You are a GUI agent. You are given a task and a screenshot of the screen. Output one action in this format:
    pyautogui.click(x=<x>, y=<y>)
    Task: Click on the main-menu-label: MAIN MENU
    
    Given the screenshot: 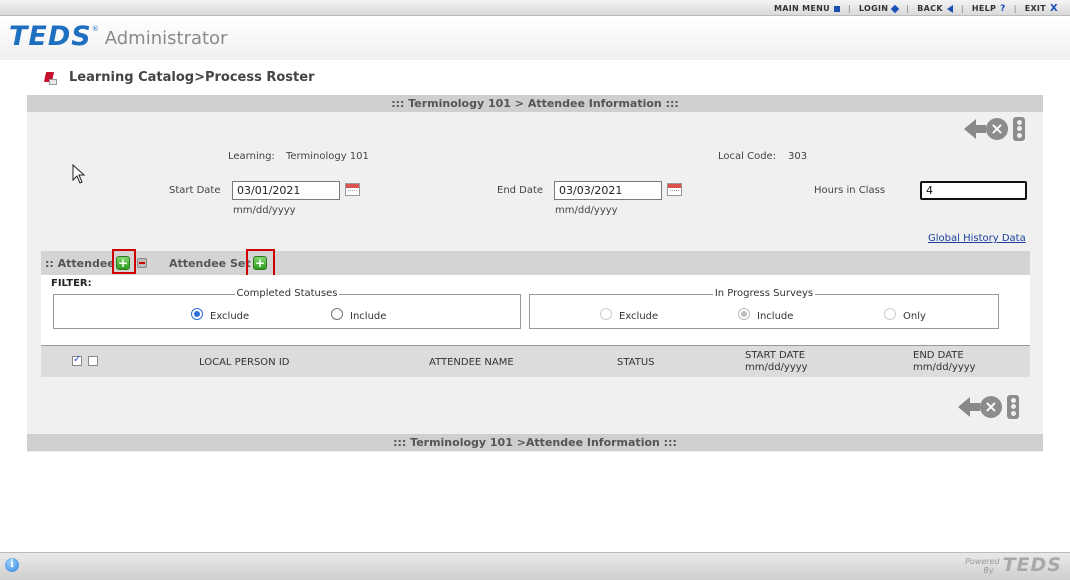 What is the action you would take?
    pyautogui.click(x=801, y=8)
    